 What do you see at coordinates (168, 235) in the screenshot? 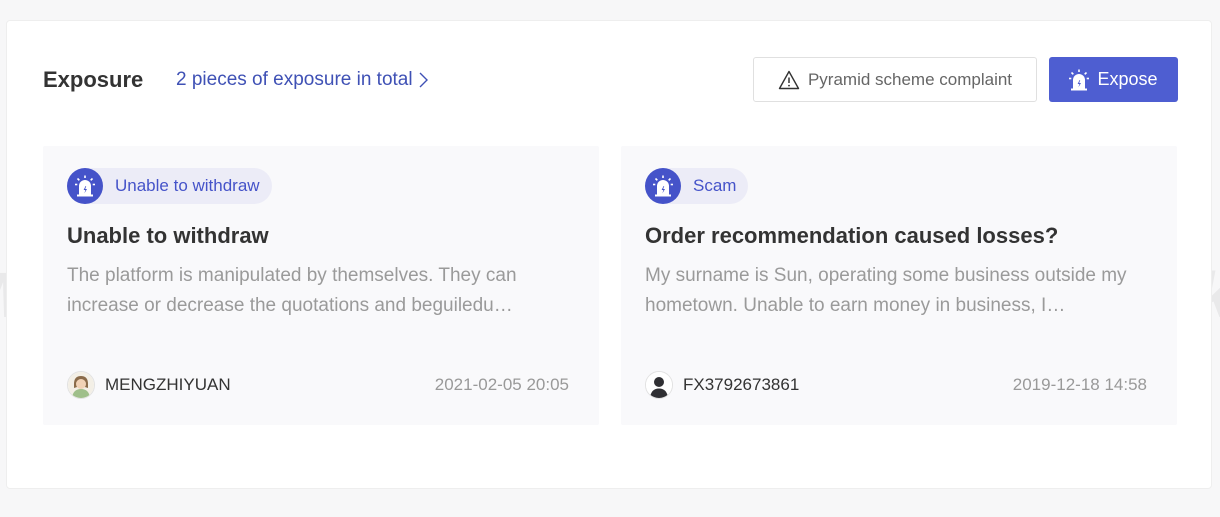
I see `card-title: Unable to withdraw` at bounding box center [168, 235].